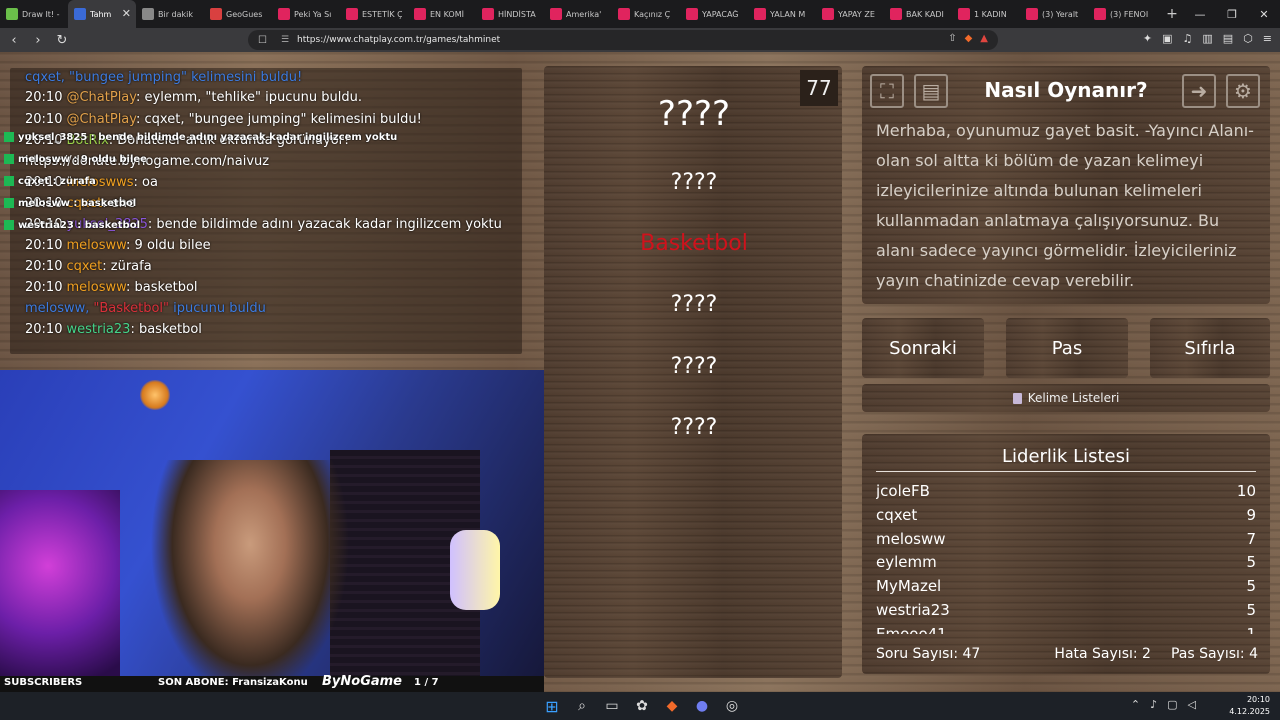 This screenshot has height=720, width=1280. What do you see at coordinates (84, 266) in the screenshot?
I see `chat-username: cqxet` at bounding box center [84, 266].